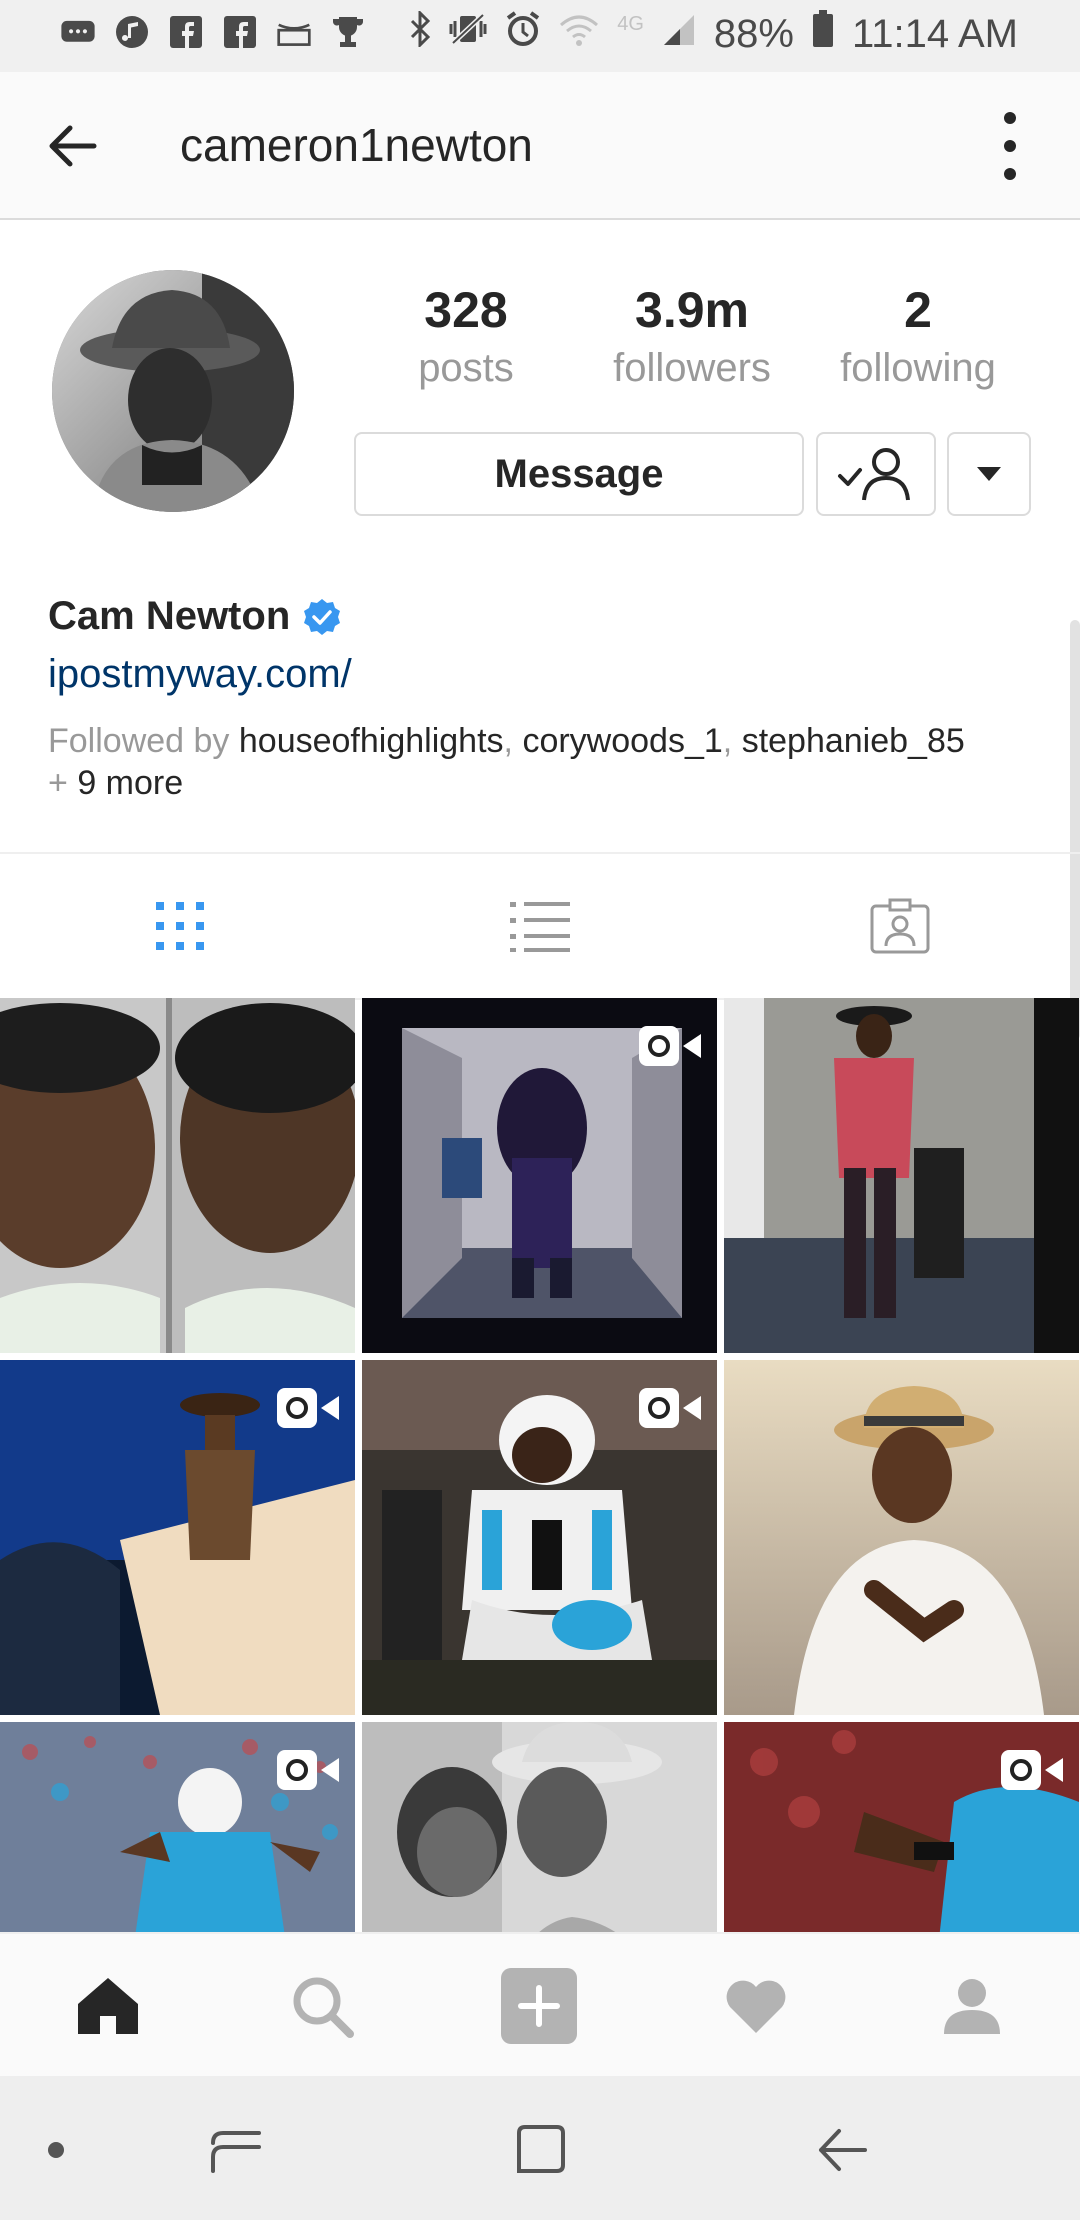 The height and width of the screenshot is (2220, 1080). I want to click on more-prefix: +, so click(63, 783).